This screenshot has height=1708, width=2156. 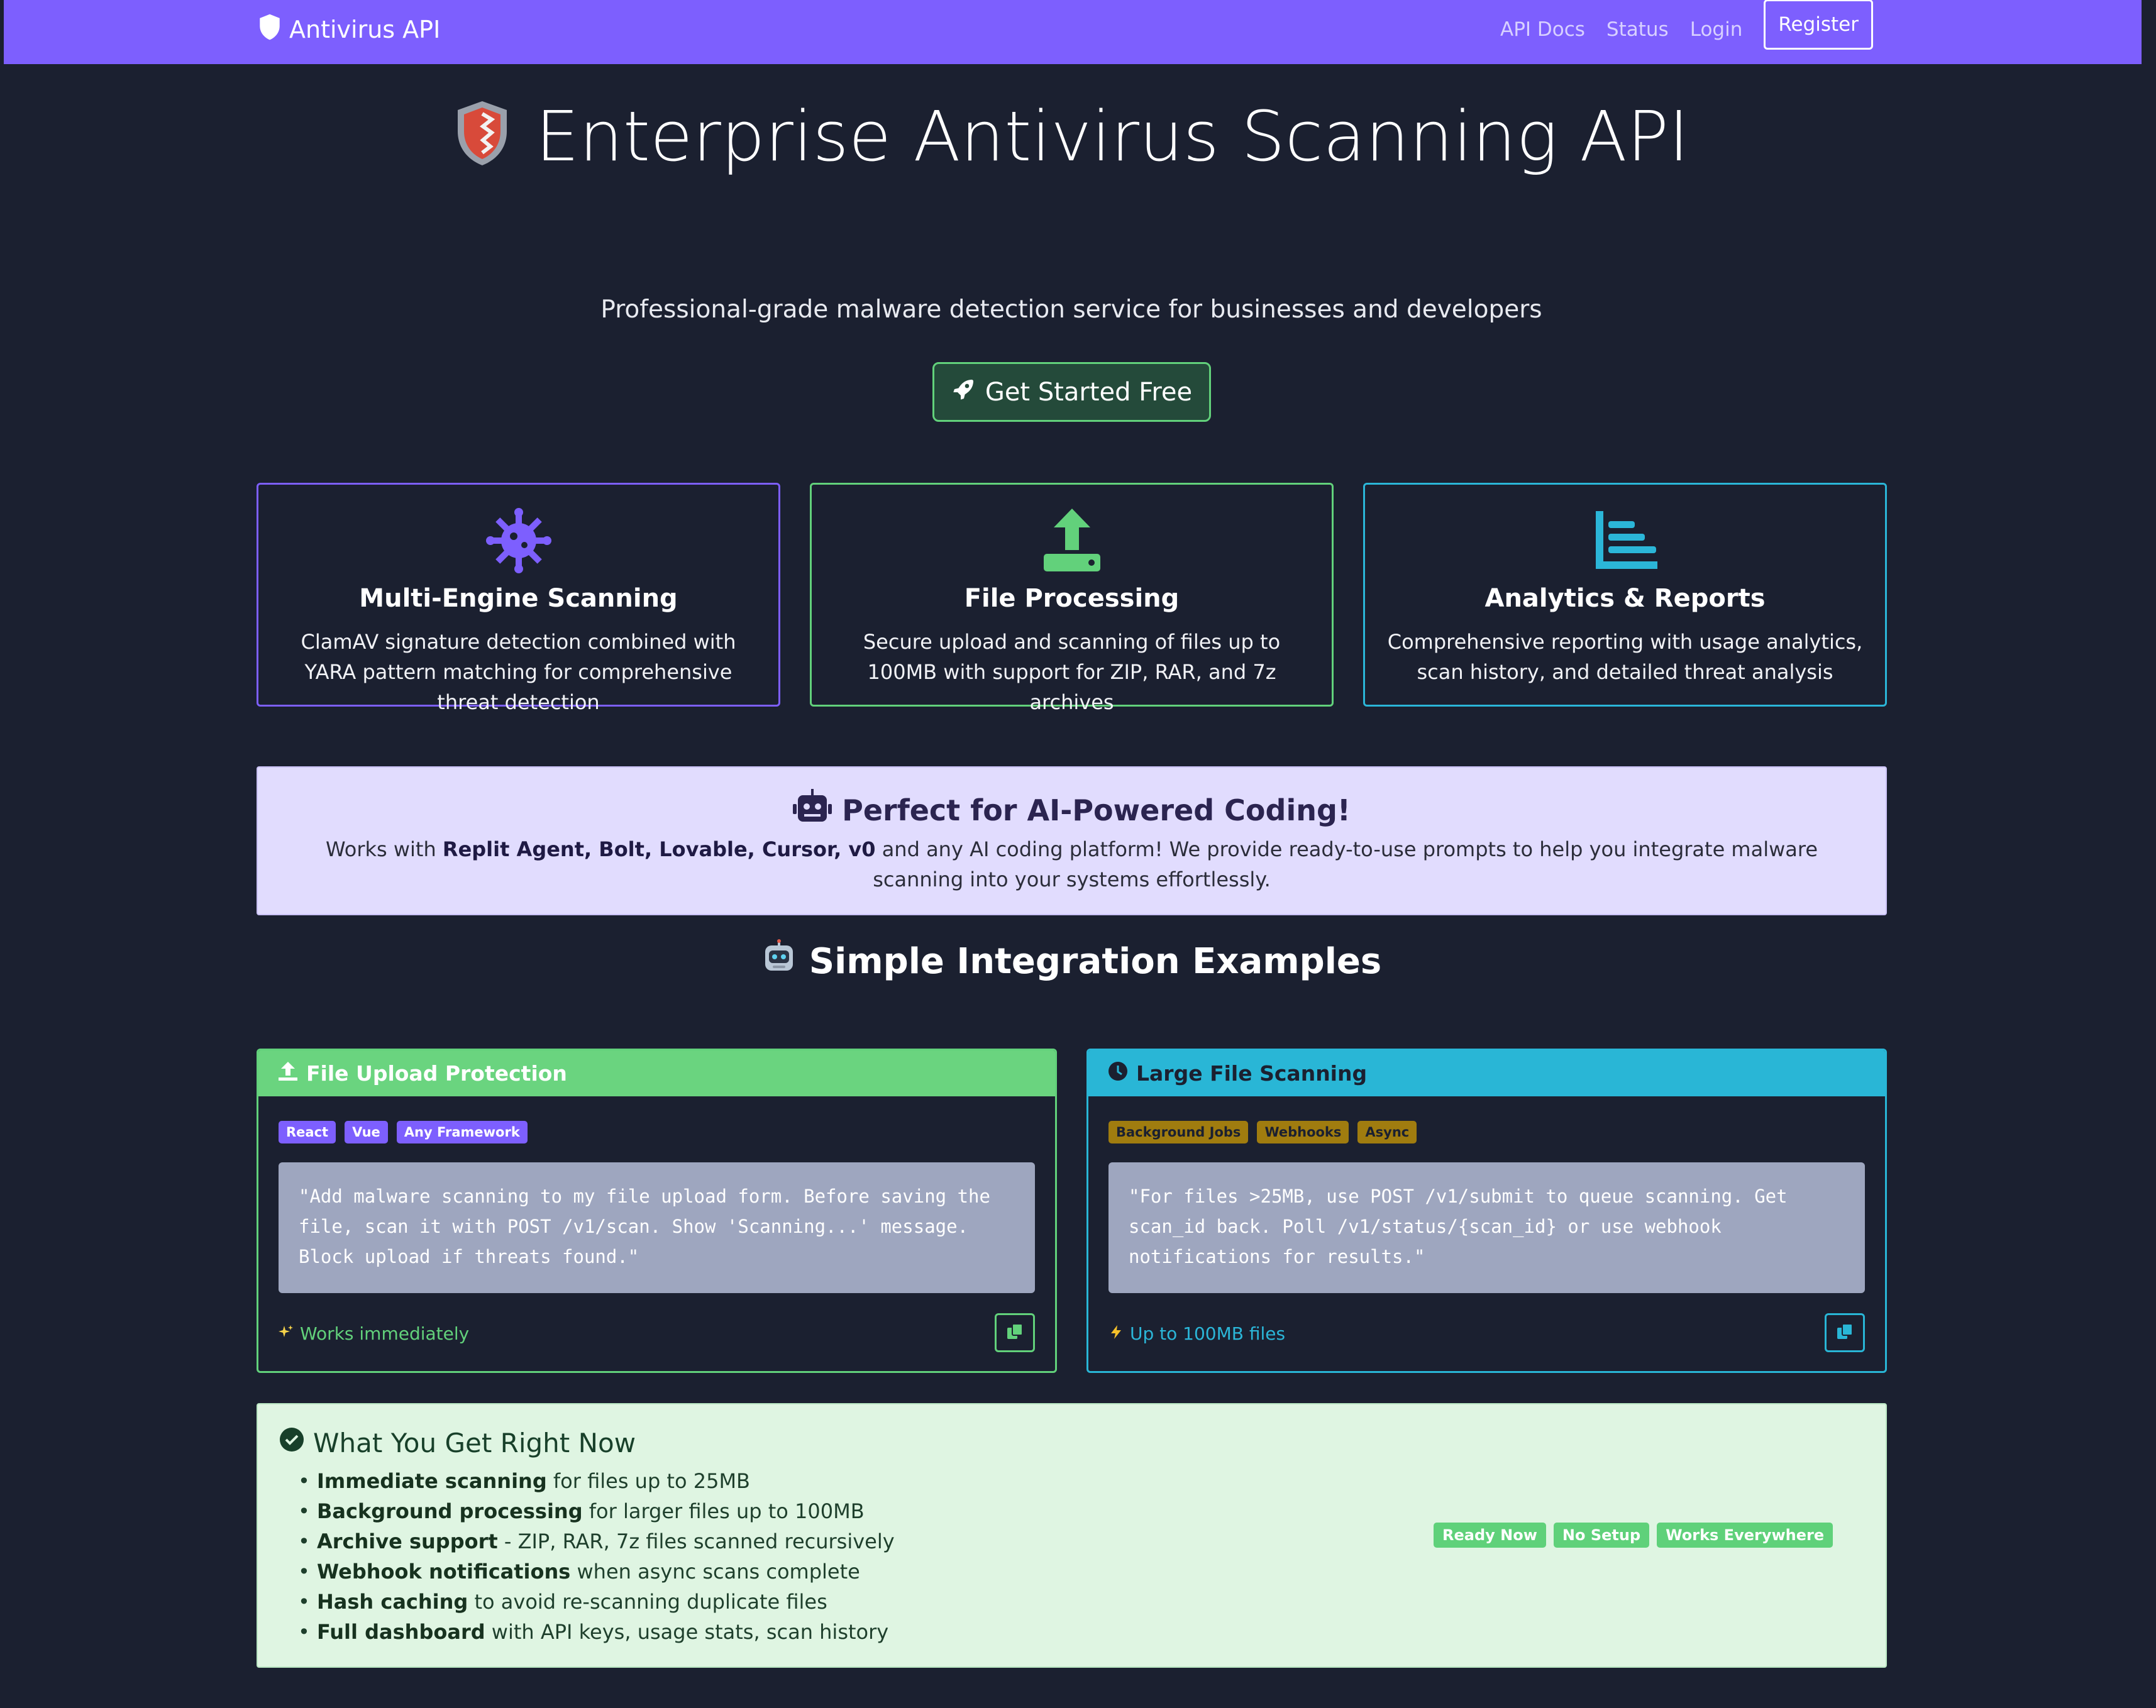 What do you see at coordinates (1303, 1132) in the screenshot?
I see `tag-badge: Webhooks` at bounding box center [1303, 1132].